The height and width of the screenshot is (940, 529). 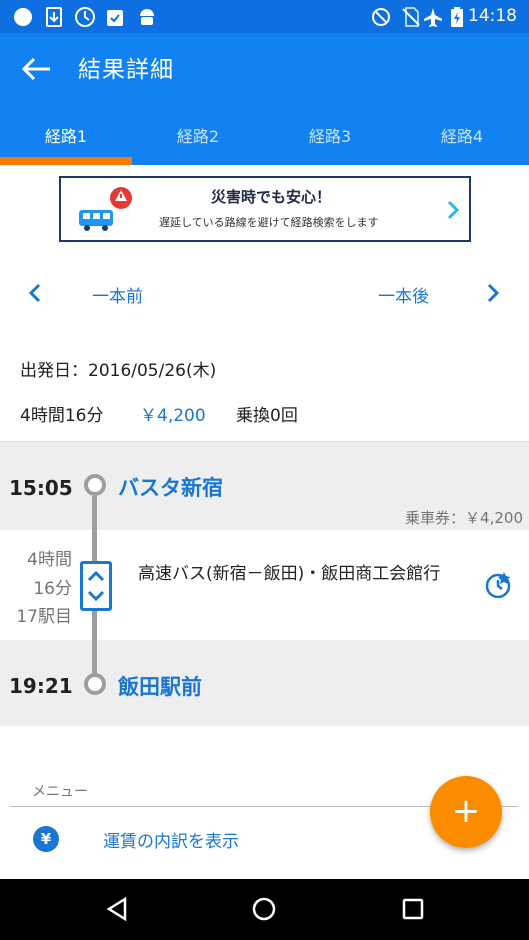 What do you see at coordinates (265, 209) in the screenshot?
I see `disaster-banner: 災害時でも安心！ 遅延している路線を避けて経路検索をします` at bounding box center [265, 209].